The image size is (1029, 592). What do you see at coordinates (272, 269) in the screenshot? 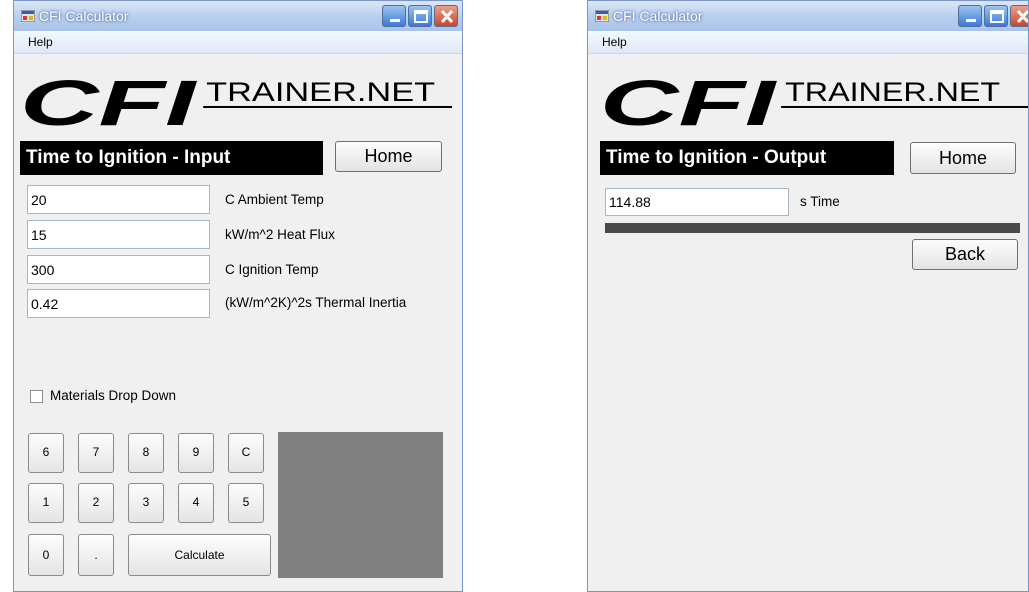
I see `ignition-temp-label: C Ignition Temp` at bounding box center [272, 269].